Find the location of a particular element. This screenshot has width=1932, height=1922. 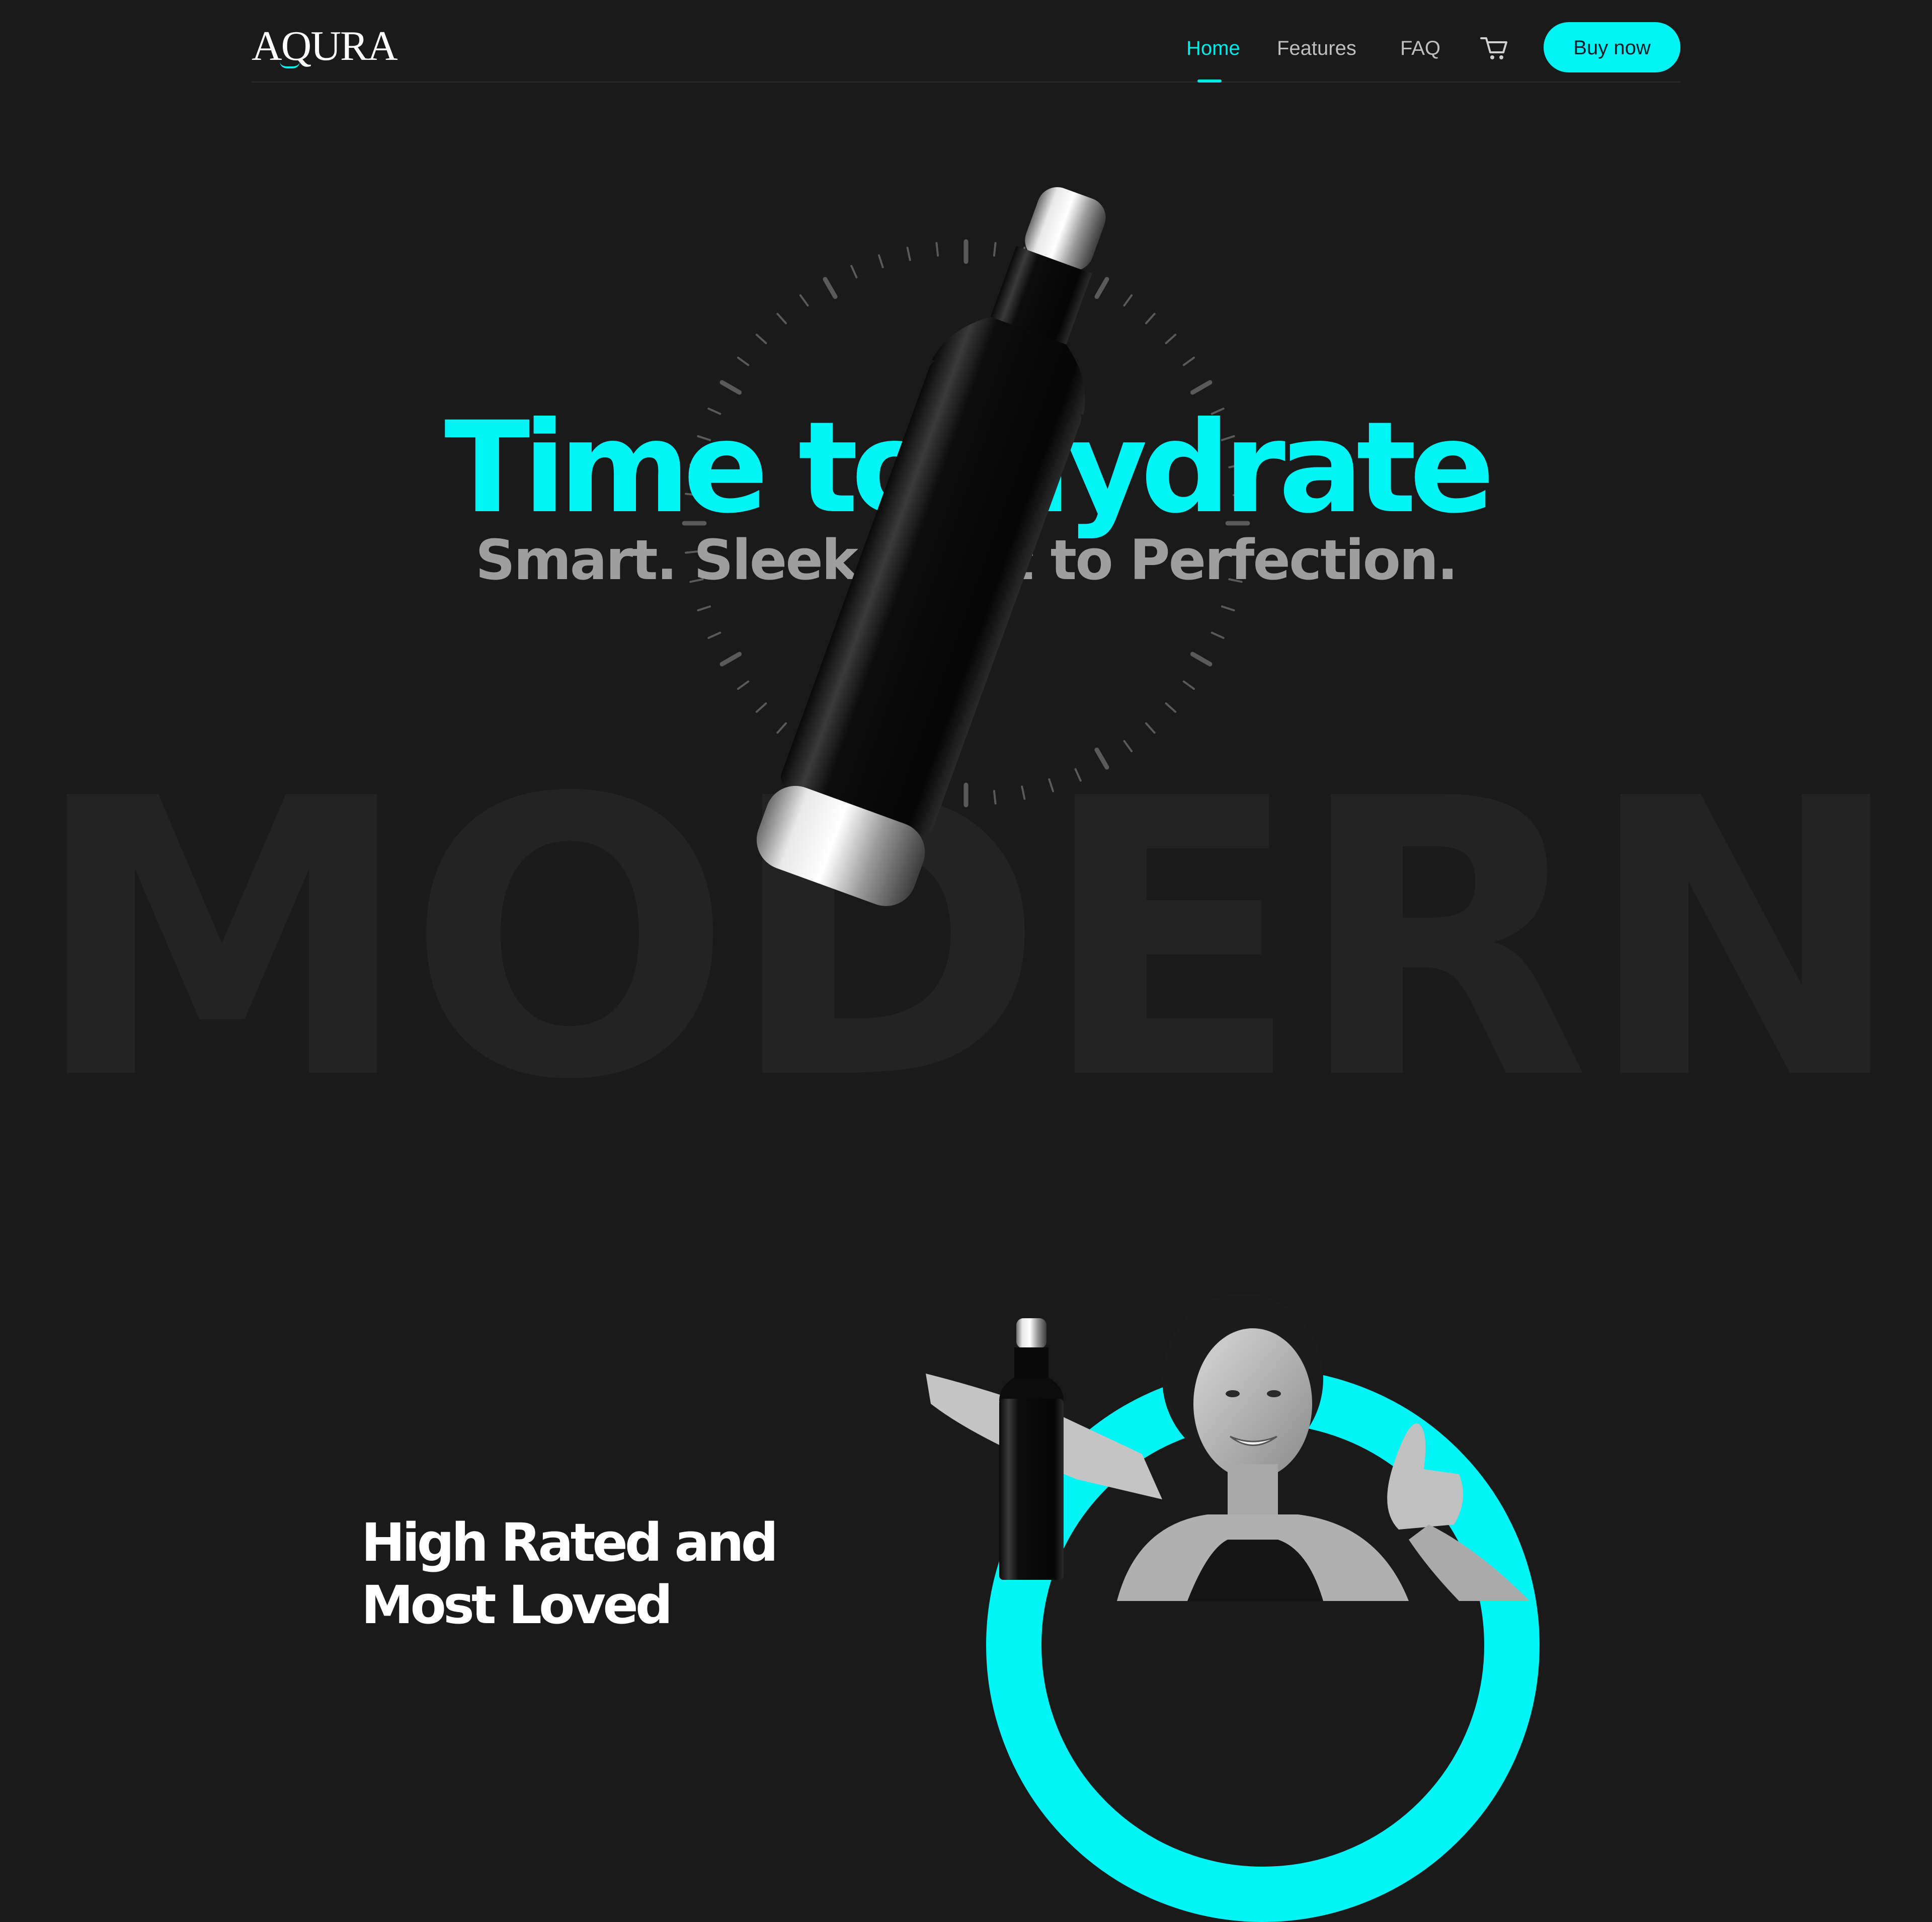

nav-link-features: Features is located at coordinates (1316, 48).